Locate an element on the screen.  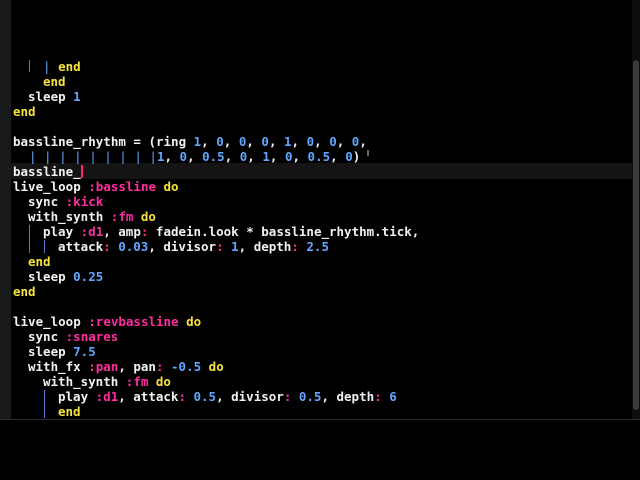
code-line: | end is located at coordinates (62, 66).